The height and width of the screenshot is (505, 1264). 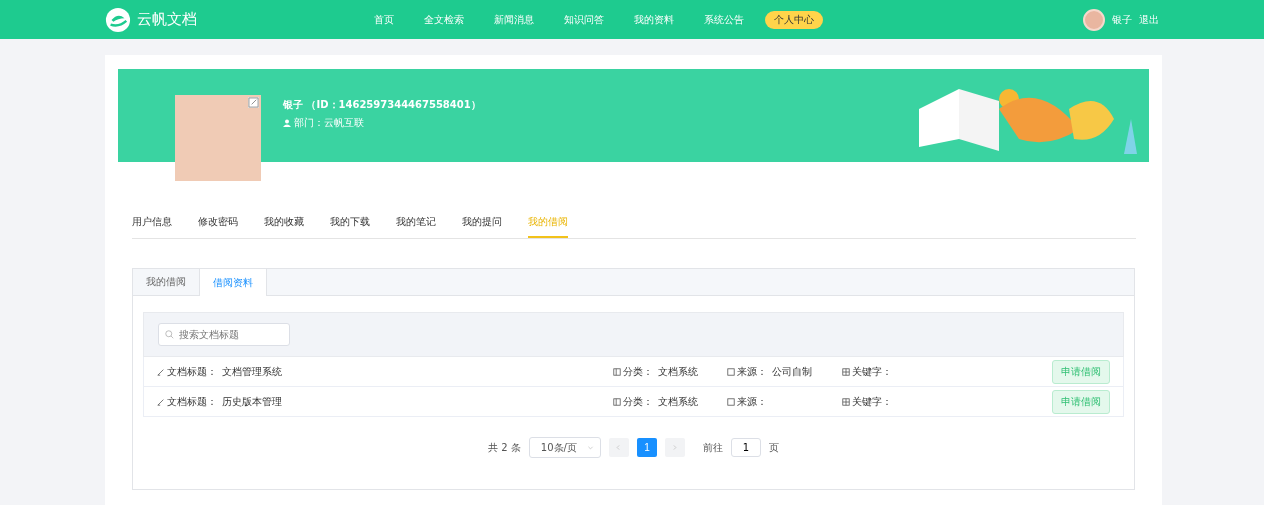 What do you see at coordinates (514, 19) in the screenshot?
I see `nav-link: 新闻消息` at bounding box center [514, 19].